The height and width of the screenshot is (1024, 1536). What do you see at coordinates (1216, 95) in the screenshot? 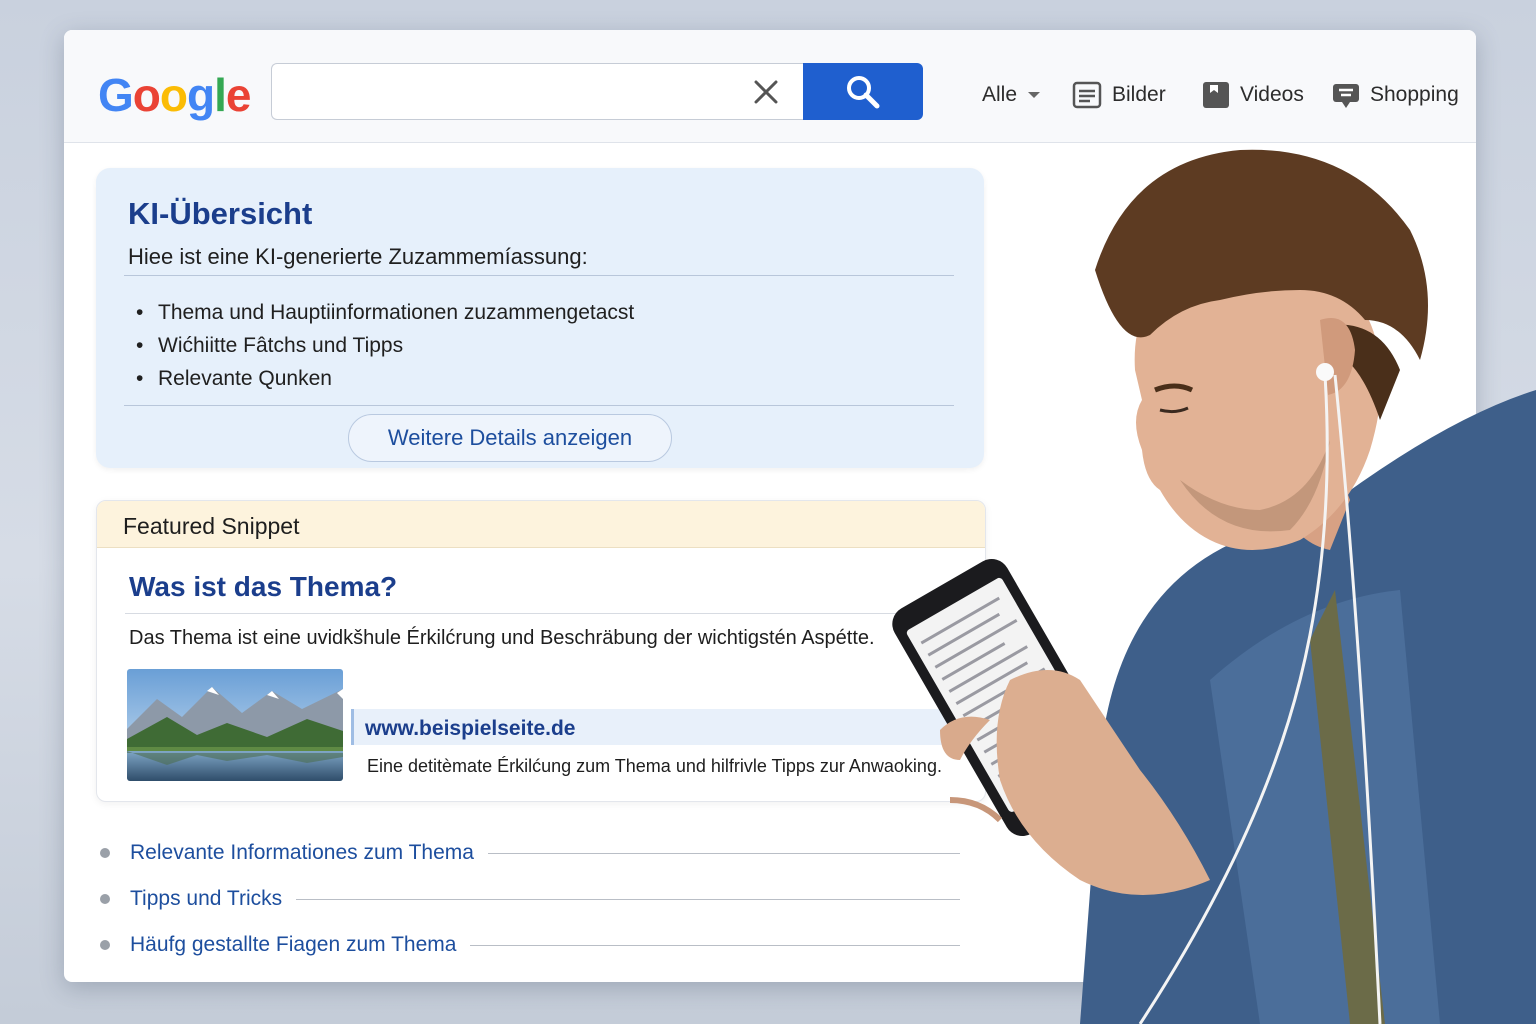
I see `video-icon` at bounding box center [1216, 95].